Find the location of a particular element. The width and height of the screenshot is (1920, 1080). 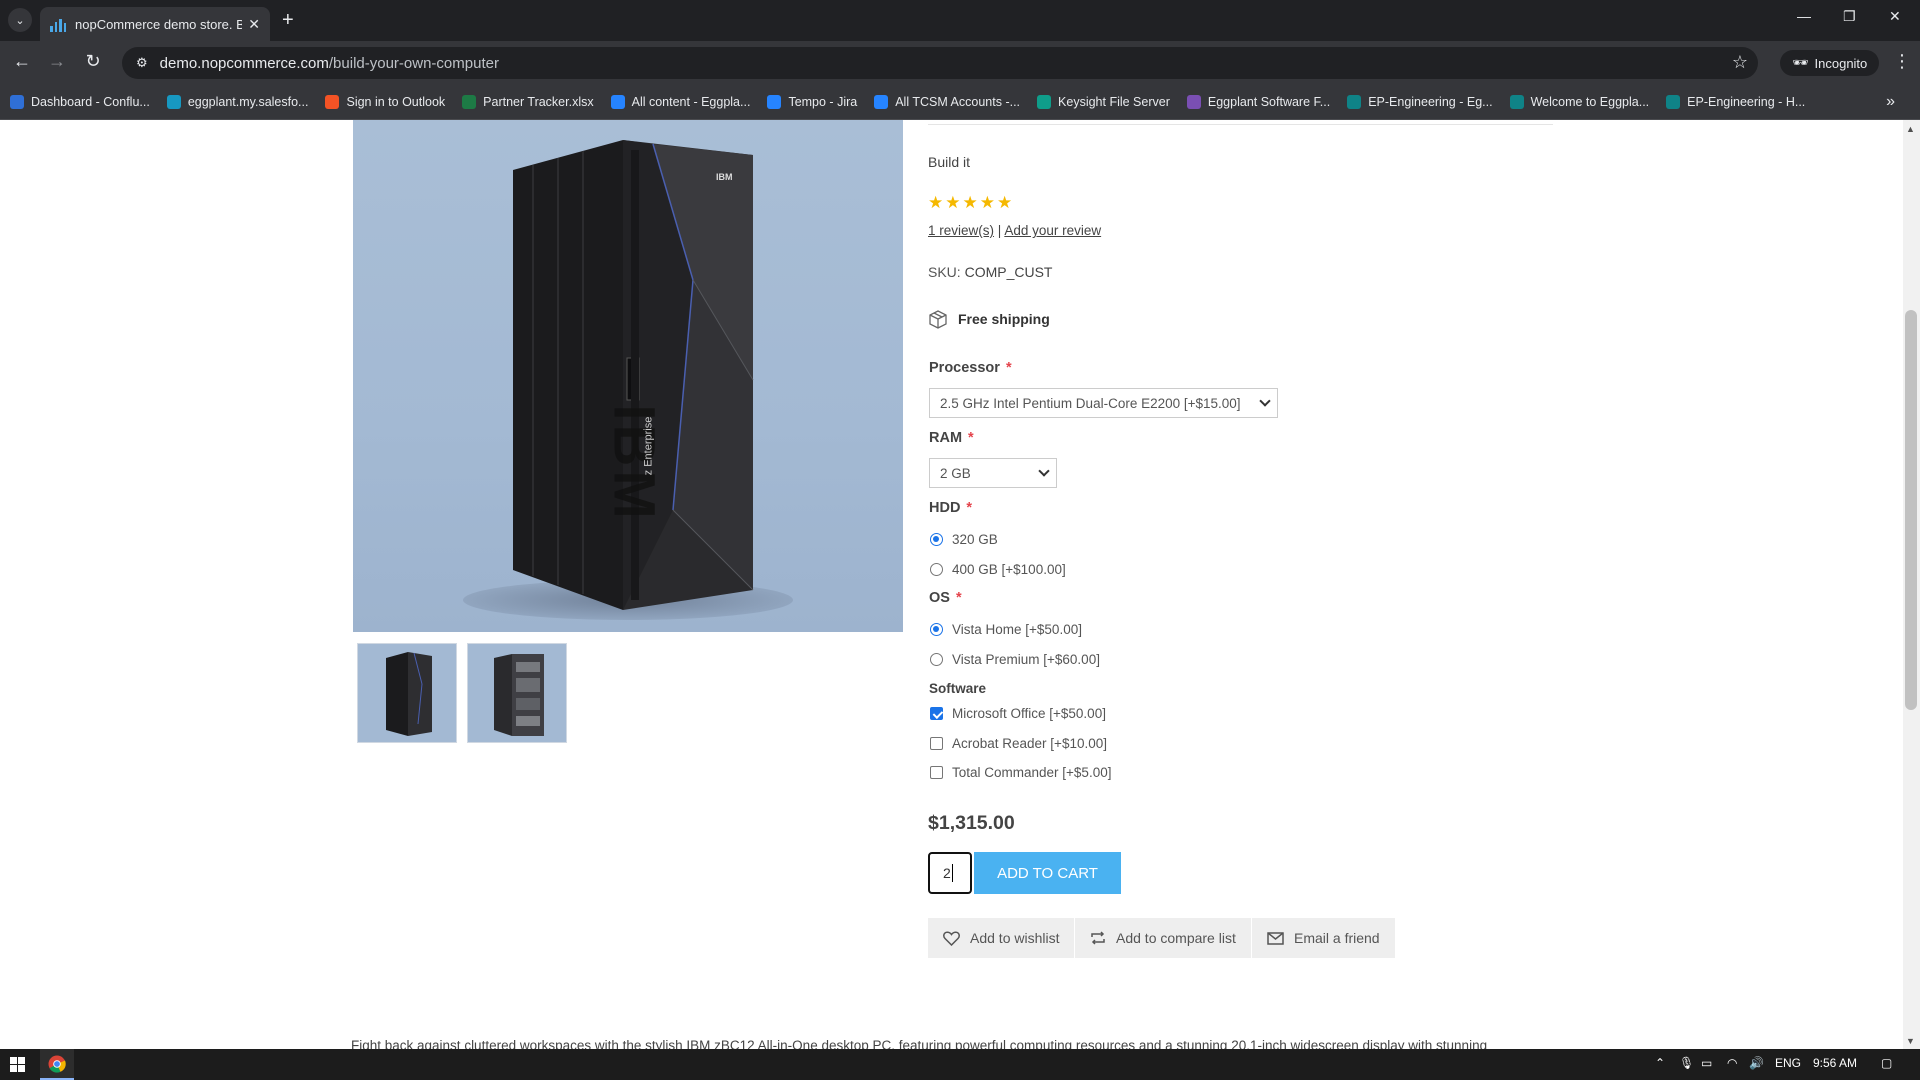

microsoft-icon is located at coordinates (332, 102).